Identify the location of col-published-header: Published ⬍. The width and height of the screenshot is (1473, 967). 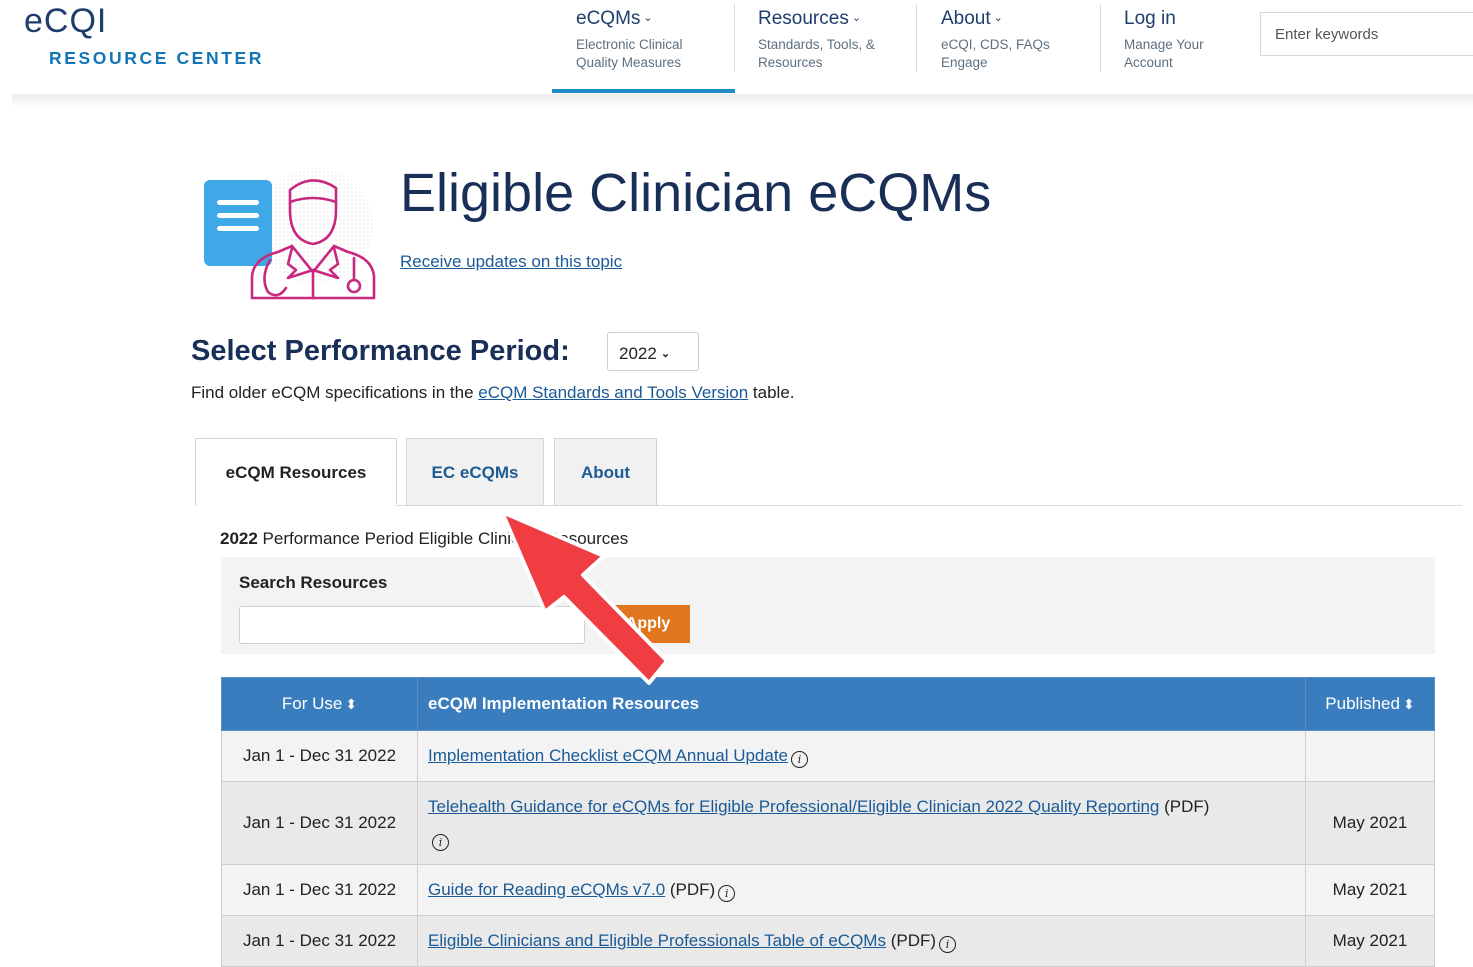
(1370, 704).